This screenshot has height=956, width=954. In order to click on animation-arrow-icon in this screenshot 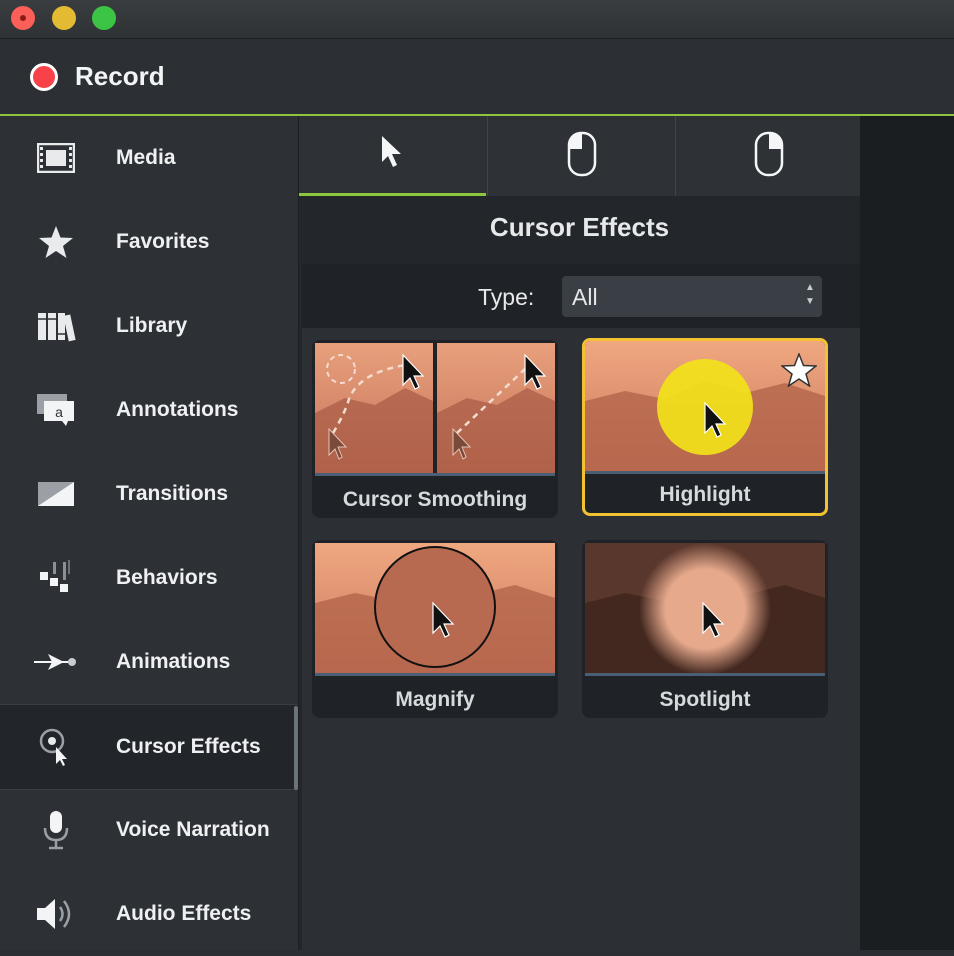, I will do `click(56, 662)`.